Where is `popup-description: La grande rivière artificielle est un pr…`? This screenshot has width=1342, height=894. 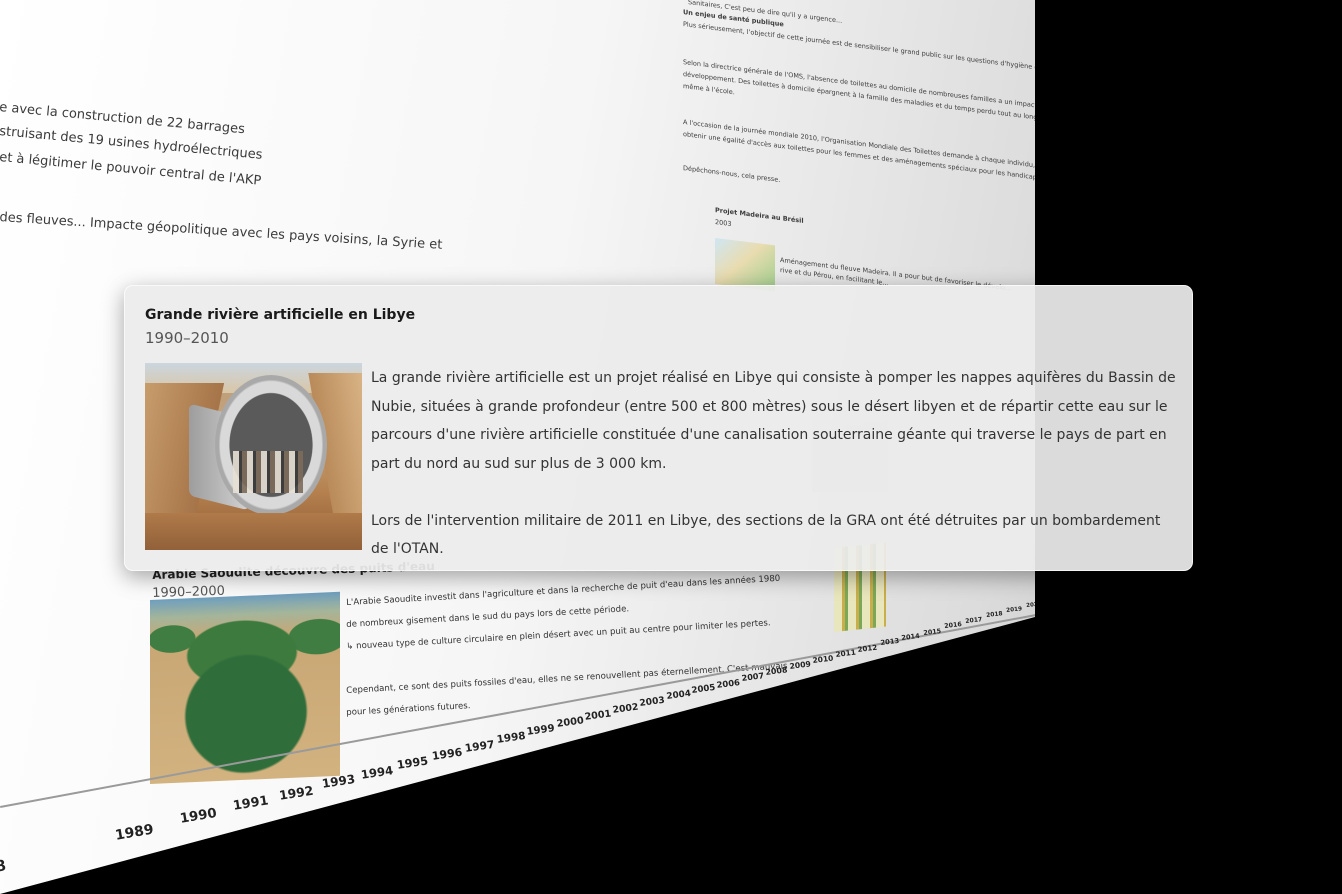 popup-description: La grande rivière artificielle est un pr… is located at coordinates (774, 464).